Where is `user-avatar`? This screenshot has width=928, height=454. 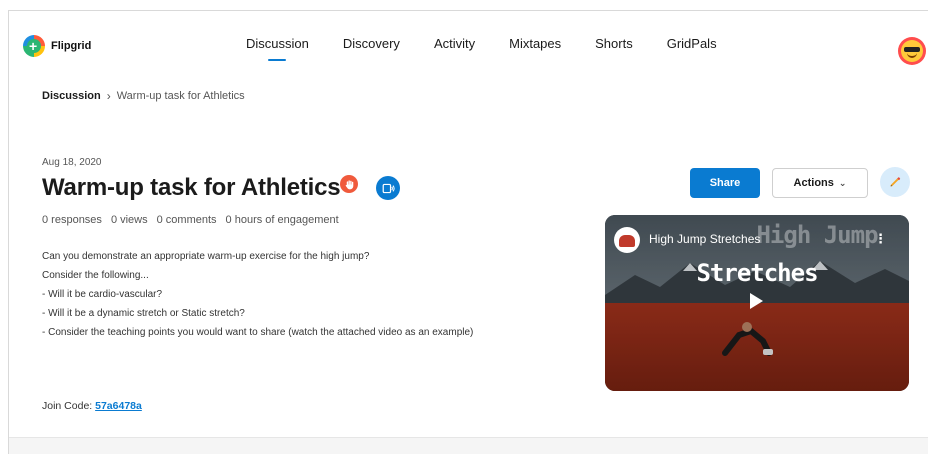
user-avatar is located at coordinates (912, 51).